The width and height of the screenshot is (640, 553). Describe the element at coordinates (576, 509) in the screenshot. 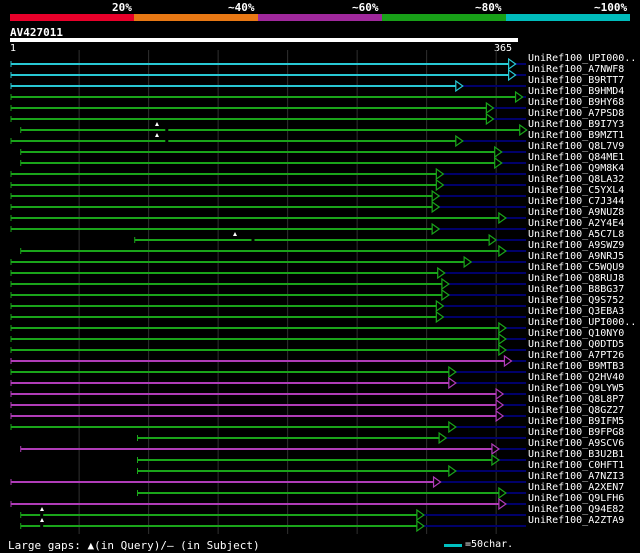

I see `hit-label: UniRef100_Q94E82` at that location.